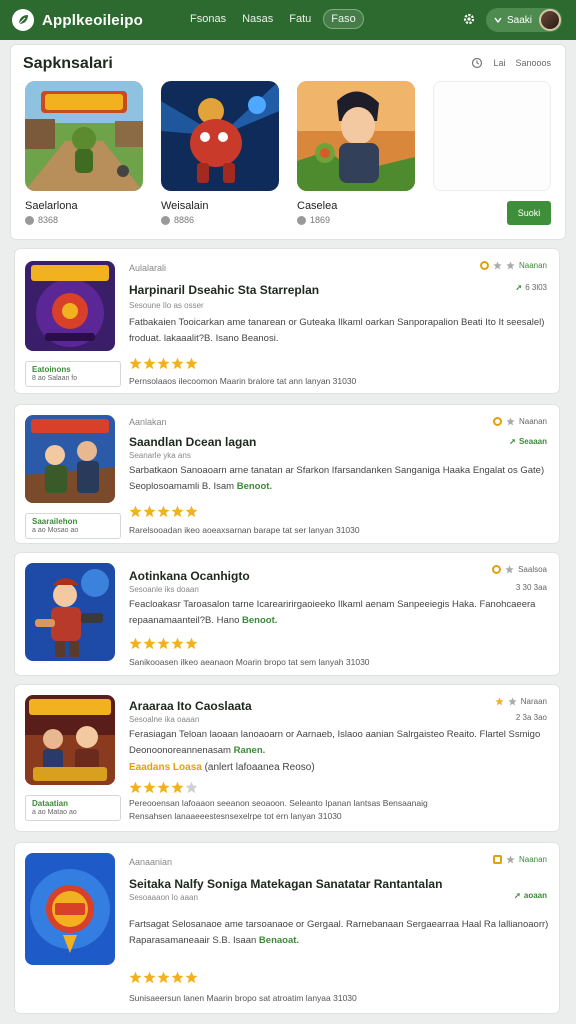 This screenshot has height=1024, width=576. What do you see at coordinates (550, 20) in the screenshot?
I see `avatar` at bounding box center [550, 20].